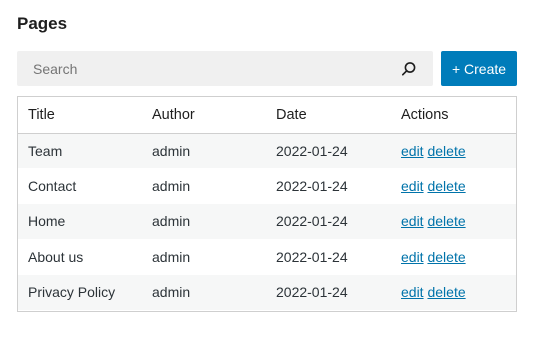  What do you see at coordinates (42, 23) in the screenshot?
I see `page-title: Pages` at bounding box center [42, 23].